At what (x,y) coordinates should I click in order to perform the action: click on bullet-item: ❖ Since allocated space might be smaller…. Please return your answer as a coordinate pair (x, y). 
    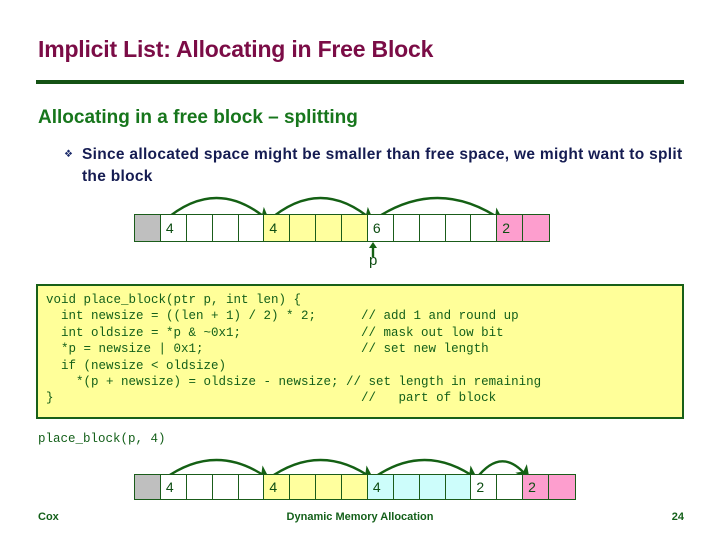
    Looking at the image, I should click on (374, 166).